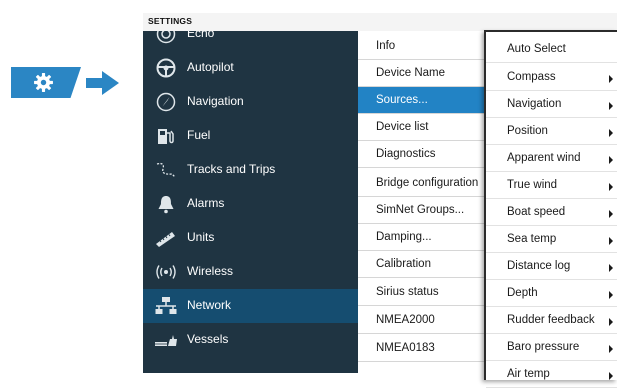 Image resolution: width=617 pixels, height=388 pixels. I want to click on menu-item-label: Device Name, so click(411, 73).